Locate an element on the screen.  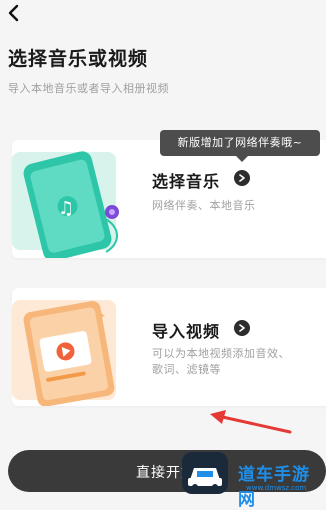
select-music-arrow is located at coordinates (242, 178).